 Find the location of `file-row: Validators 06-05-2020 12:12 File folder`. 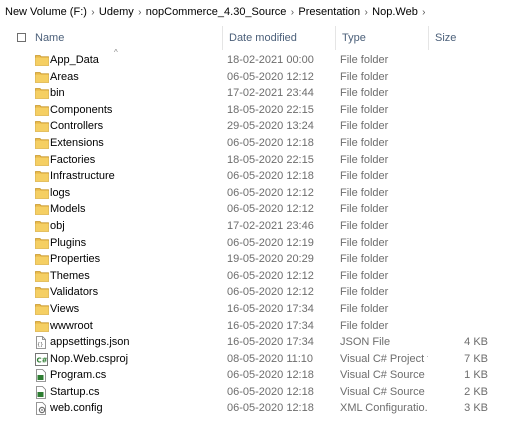

file-row: Validators 06-05-2020 12:12 File folder is located at coordinates (265, 292).